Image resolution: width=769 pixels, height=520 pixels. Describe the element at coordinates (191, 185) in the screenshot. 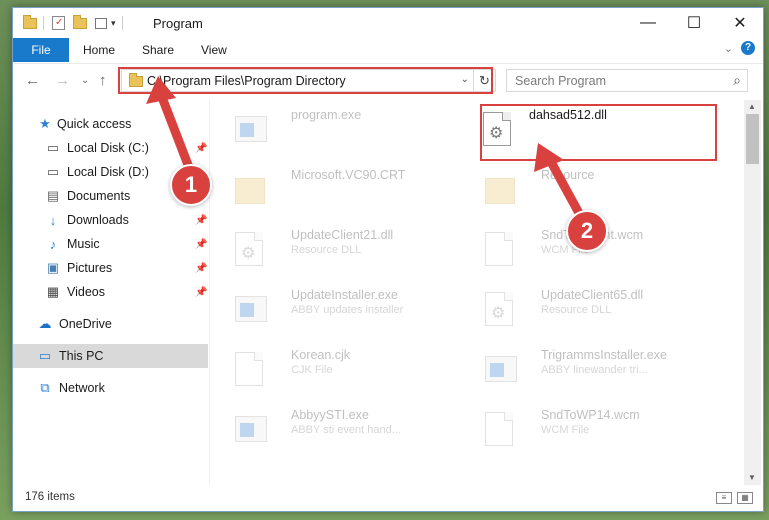

I see `callout-one: 1` at that location.